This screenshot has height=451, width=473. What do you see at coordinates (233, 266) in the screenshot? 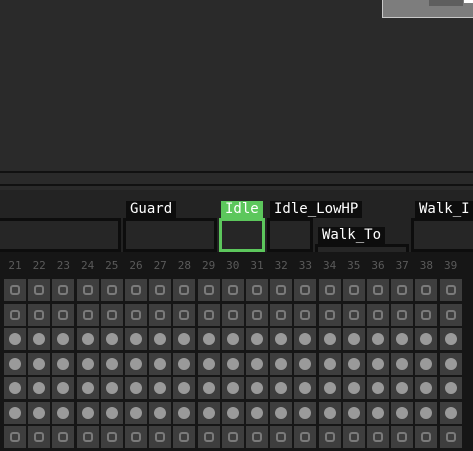
I see `frame-number: 30` at bounding box center [233, 266].